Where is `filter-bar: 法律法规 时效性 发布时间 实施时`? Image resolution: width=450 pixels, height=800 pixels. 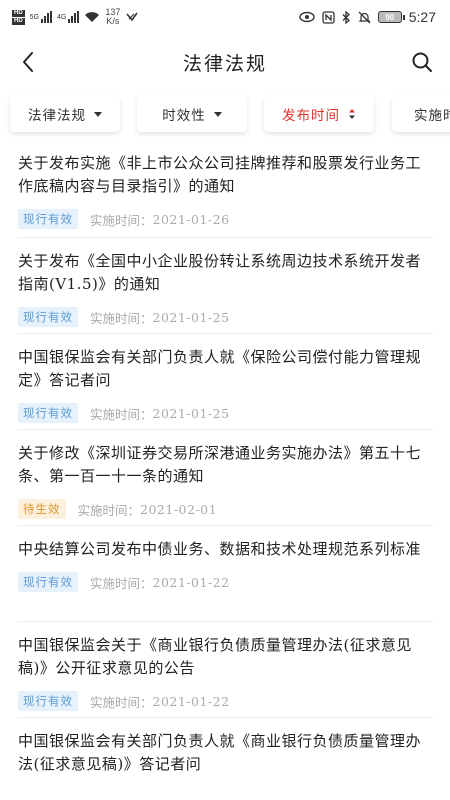 filter-bar: 法律法规 时效性 发布时间 实施时 is located at coordinates (225, 116).